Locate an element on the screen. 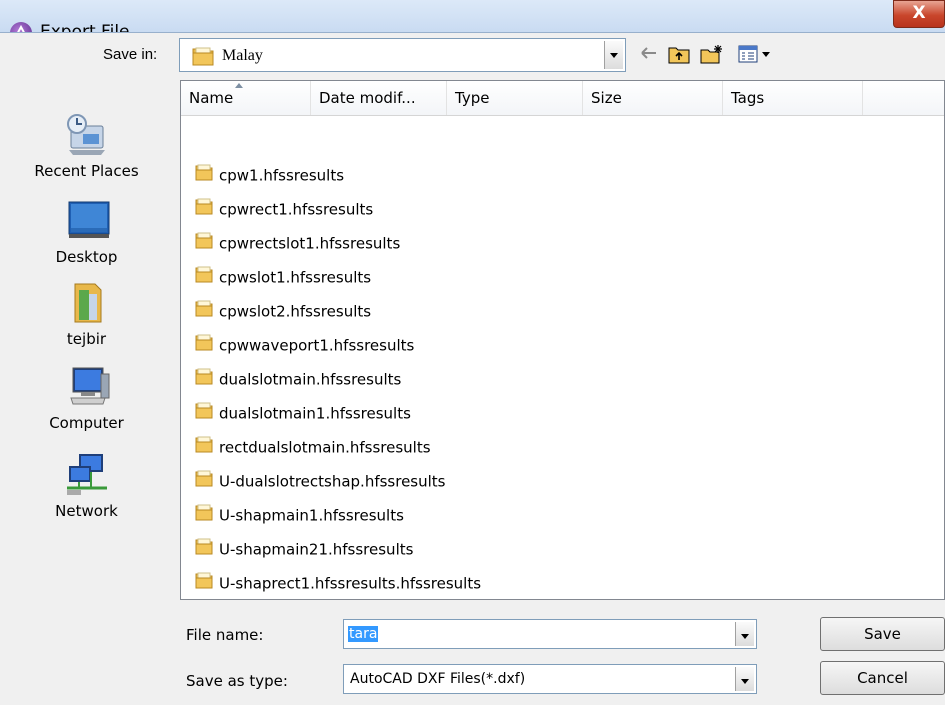 The height and width of the screenshot is (705, 945). up-folder-icon is located at coordinates (679, 56).